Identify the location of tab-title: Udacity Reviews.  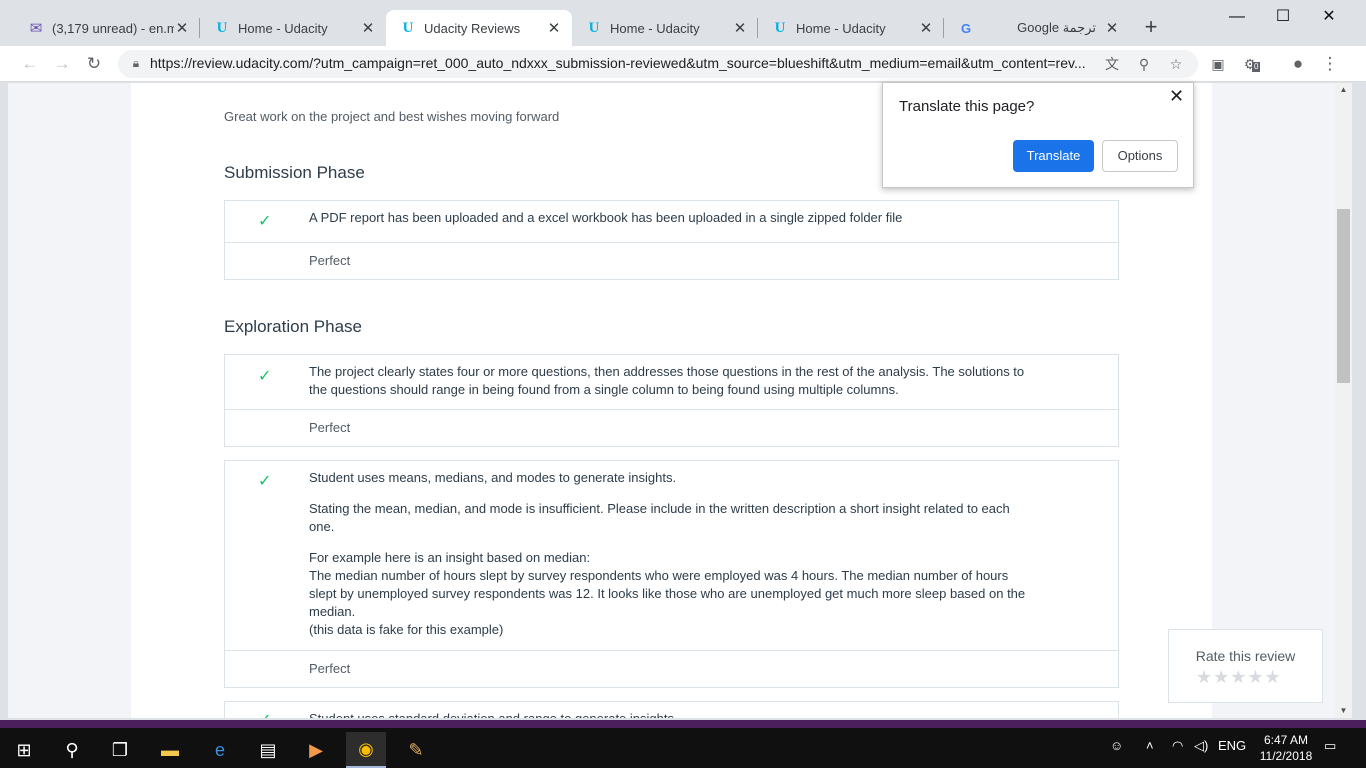
(472, 28).